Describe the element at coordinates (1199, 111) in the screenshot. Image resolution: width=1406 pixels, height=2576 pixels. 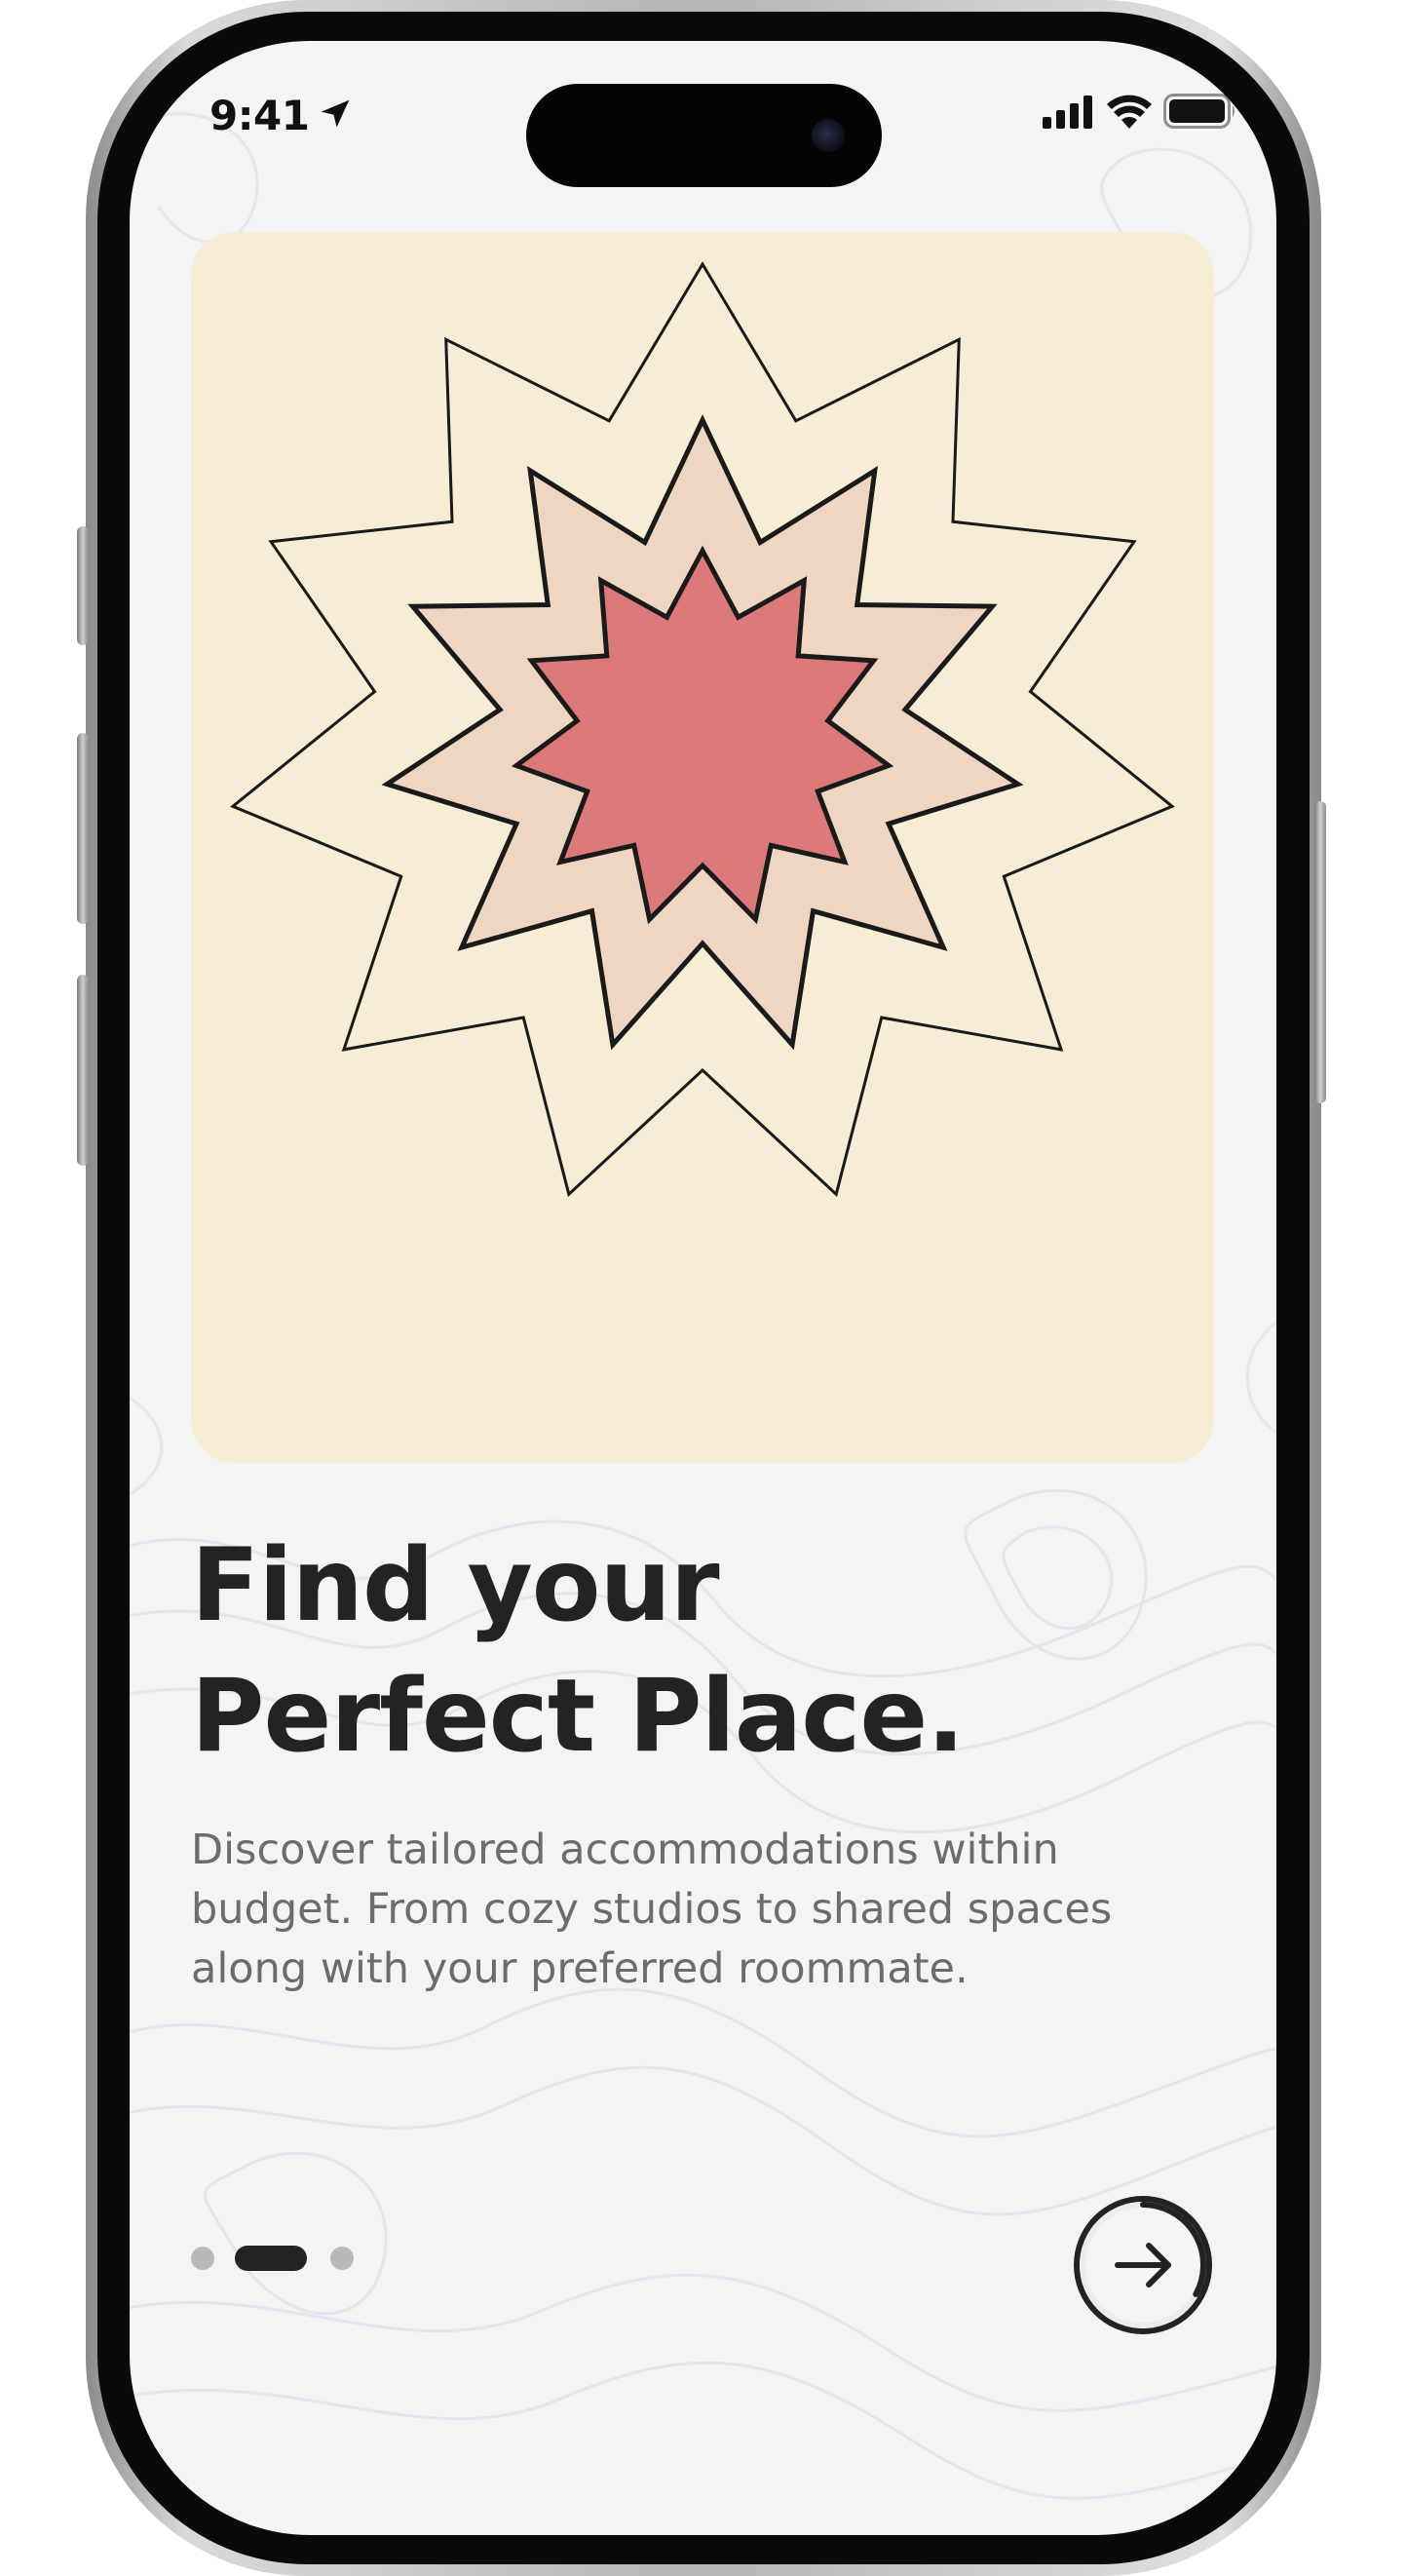
I see `battery-icon` at that location.